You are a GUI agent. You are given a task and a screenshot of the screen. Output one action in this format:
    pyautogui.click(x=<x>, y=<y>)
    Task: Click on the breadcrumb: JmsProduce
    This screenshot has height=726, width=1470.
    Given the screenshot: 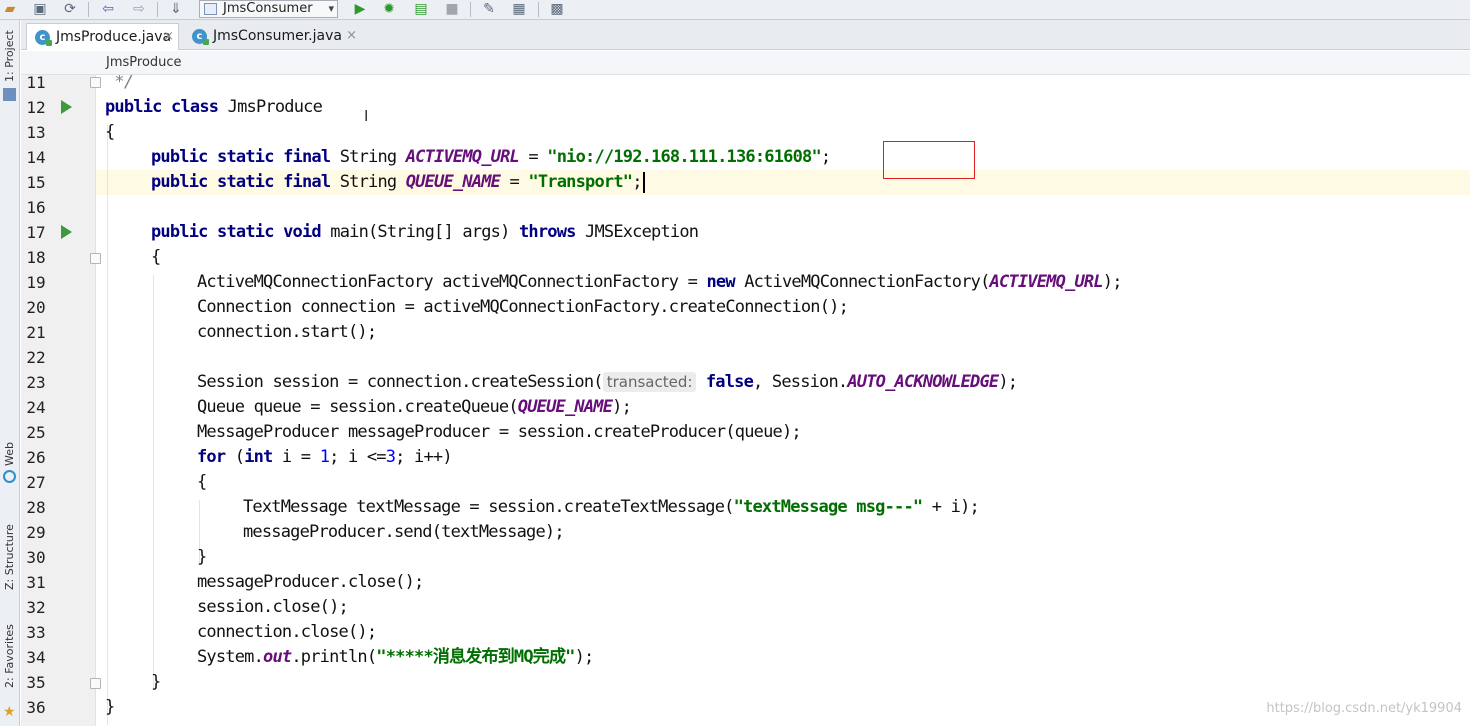 What is the action you would take?
    pyautogui.click(x=745, y=63)
    